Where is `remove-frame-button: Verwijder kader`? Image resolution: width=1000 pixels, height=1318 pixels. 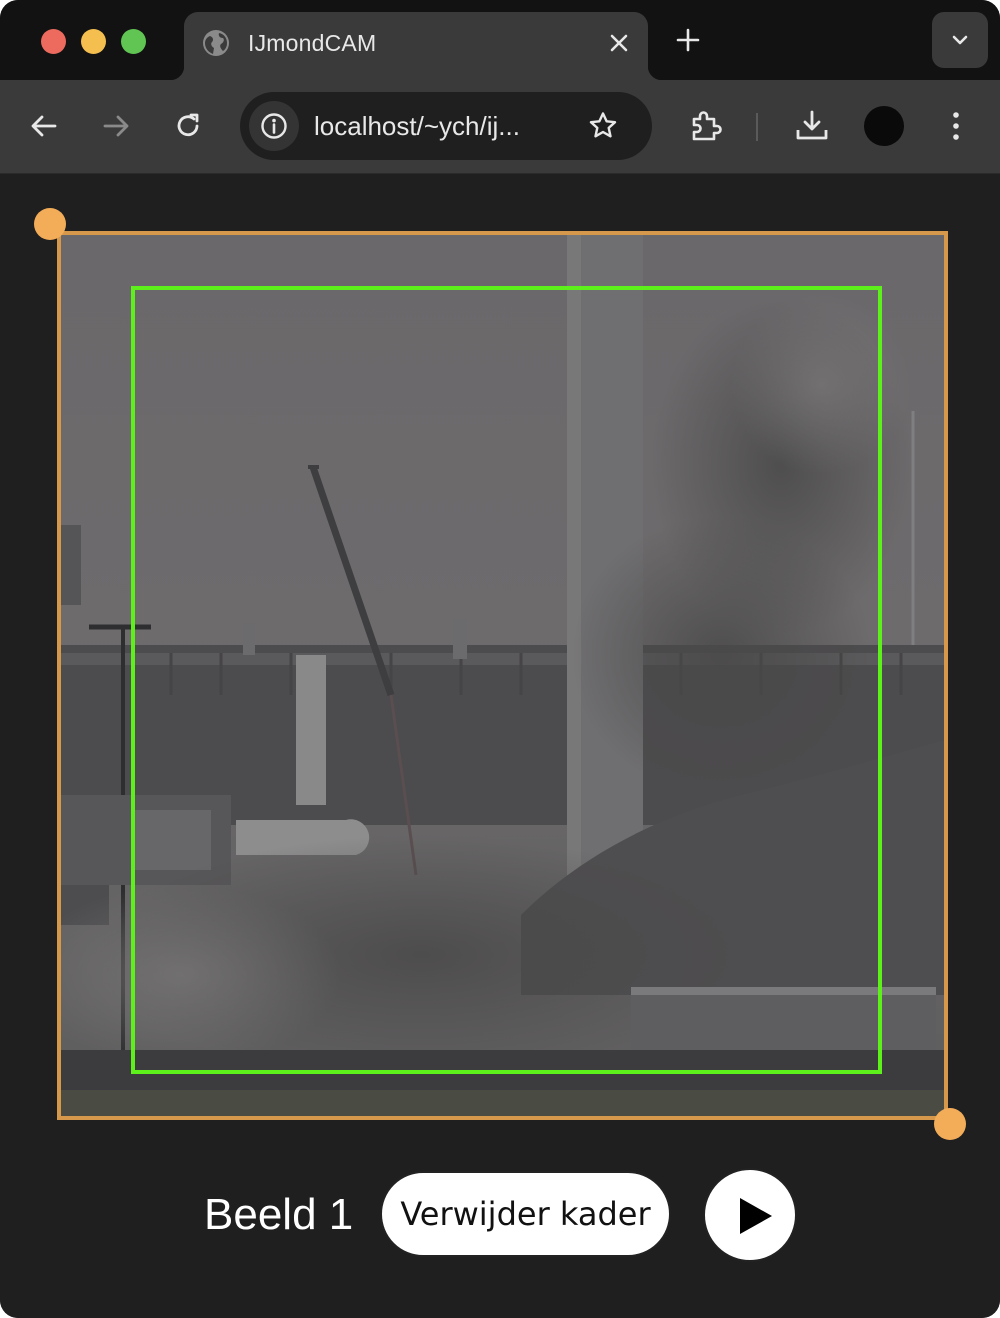
remove-frame-button: Verwijder kader is located at coordinates (525, 1214).